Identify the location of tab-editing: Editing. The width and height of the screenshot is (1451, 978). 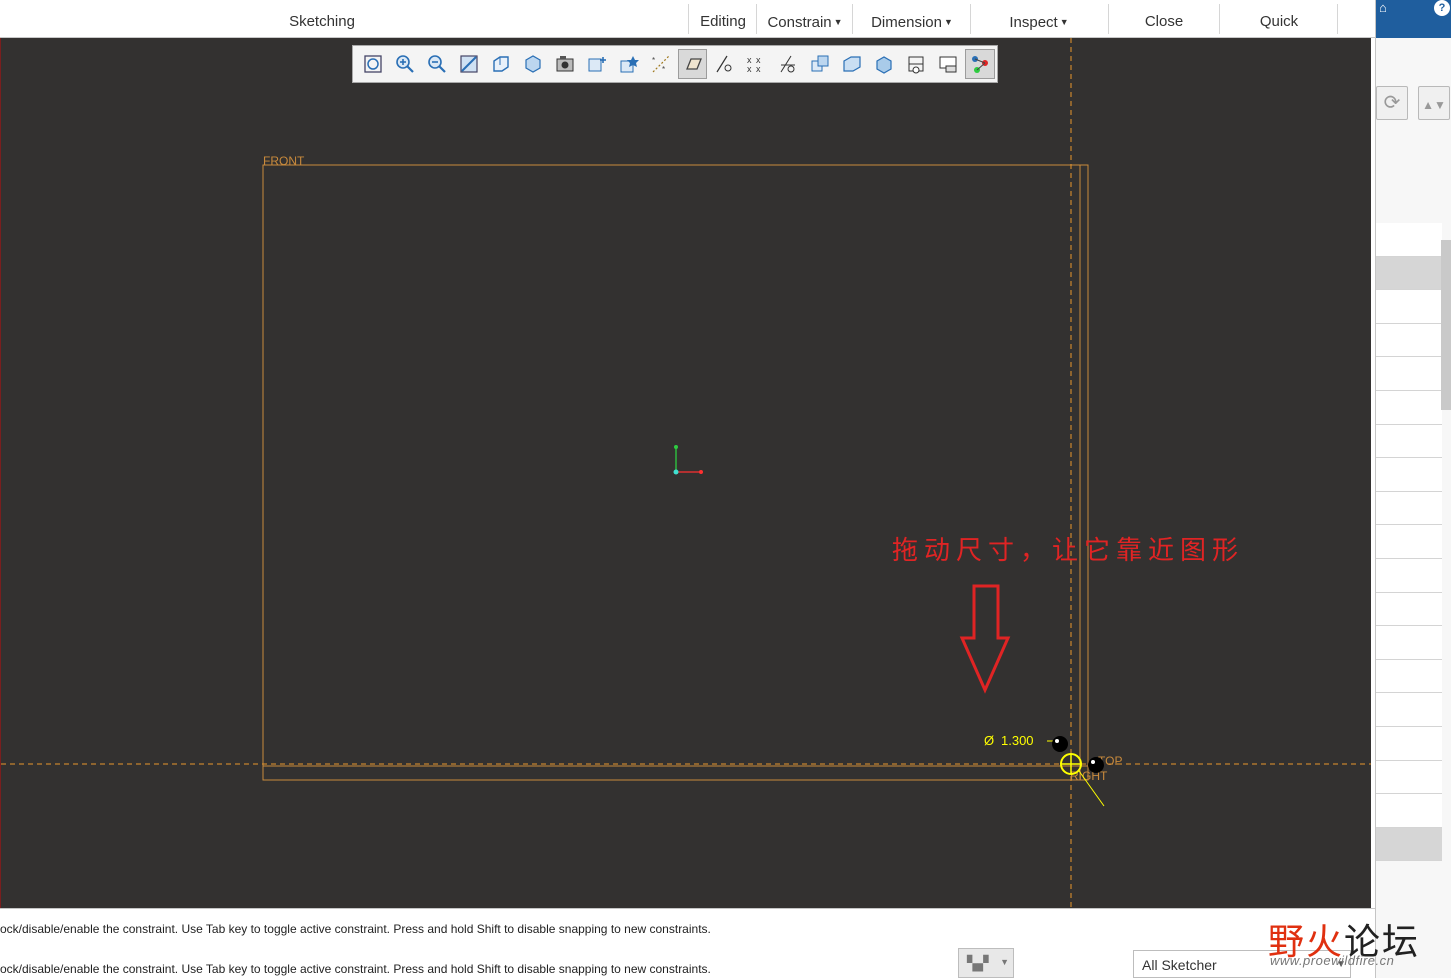
(723, 19).